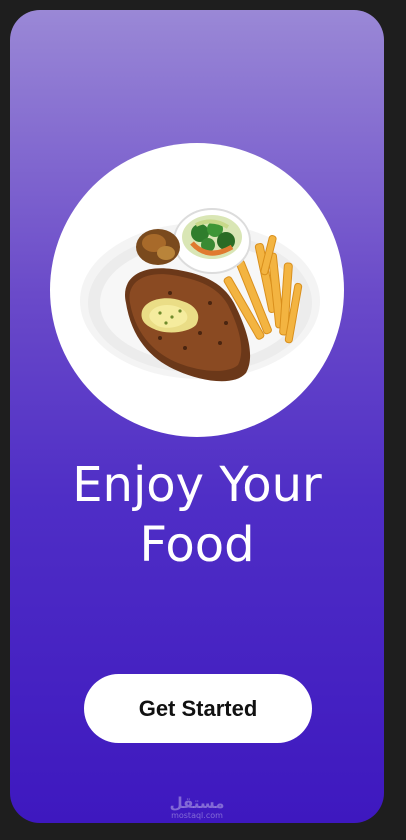 Image resolution: width=406 pixels, height=840 pixels. I want to click on get-started-button: Get Started, so click(198, 708).